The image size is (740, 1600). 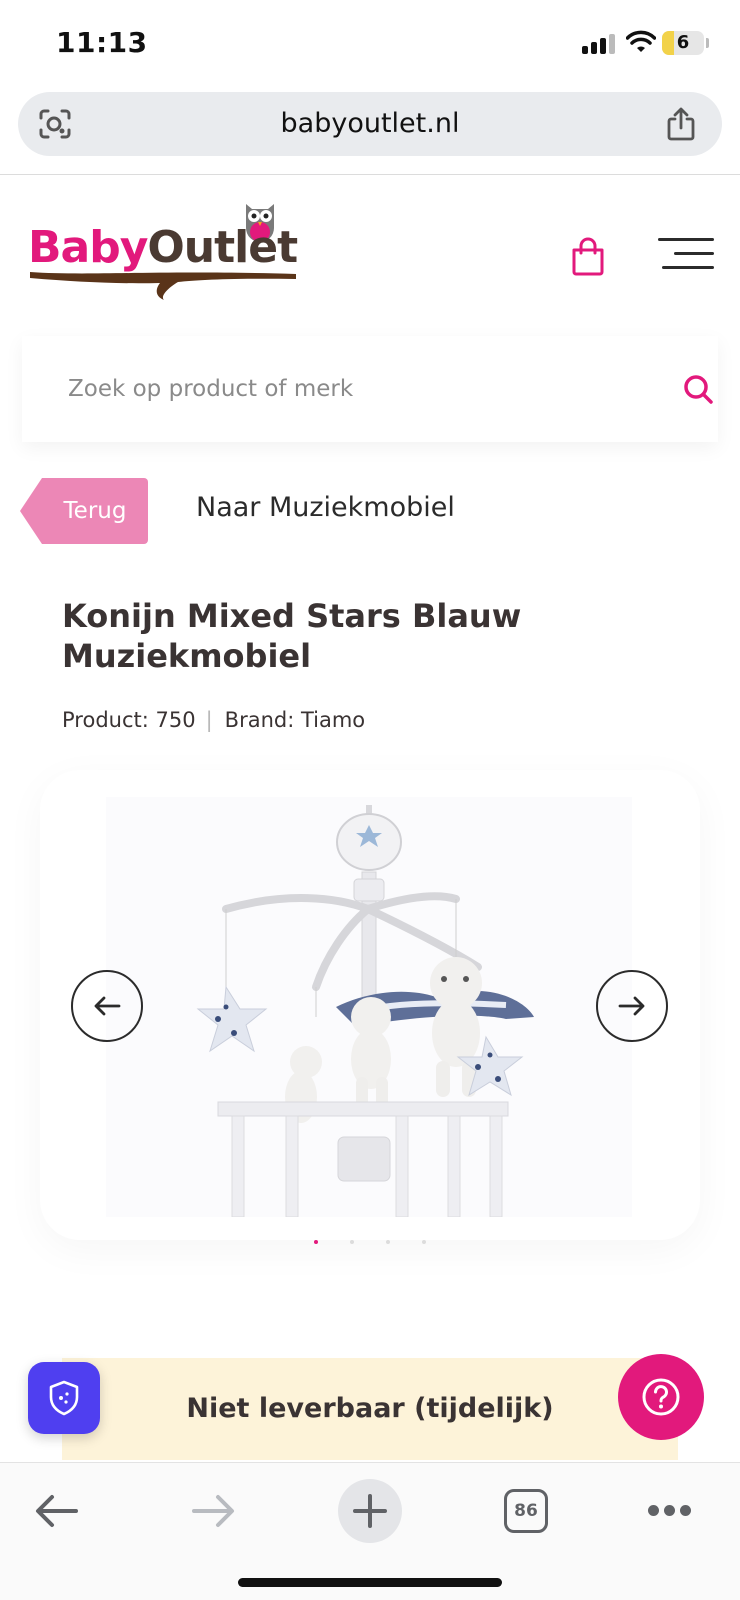 What do you see at coordinates (698, 389) in the screenshot?
I see `search-icon` at bounding box center [698, 389].